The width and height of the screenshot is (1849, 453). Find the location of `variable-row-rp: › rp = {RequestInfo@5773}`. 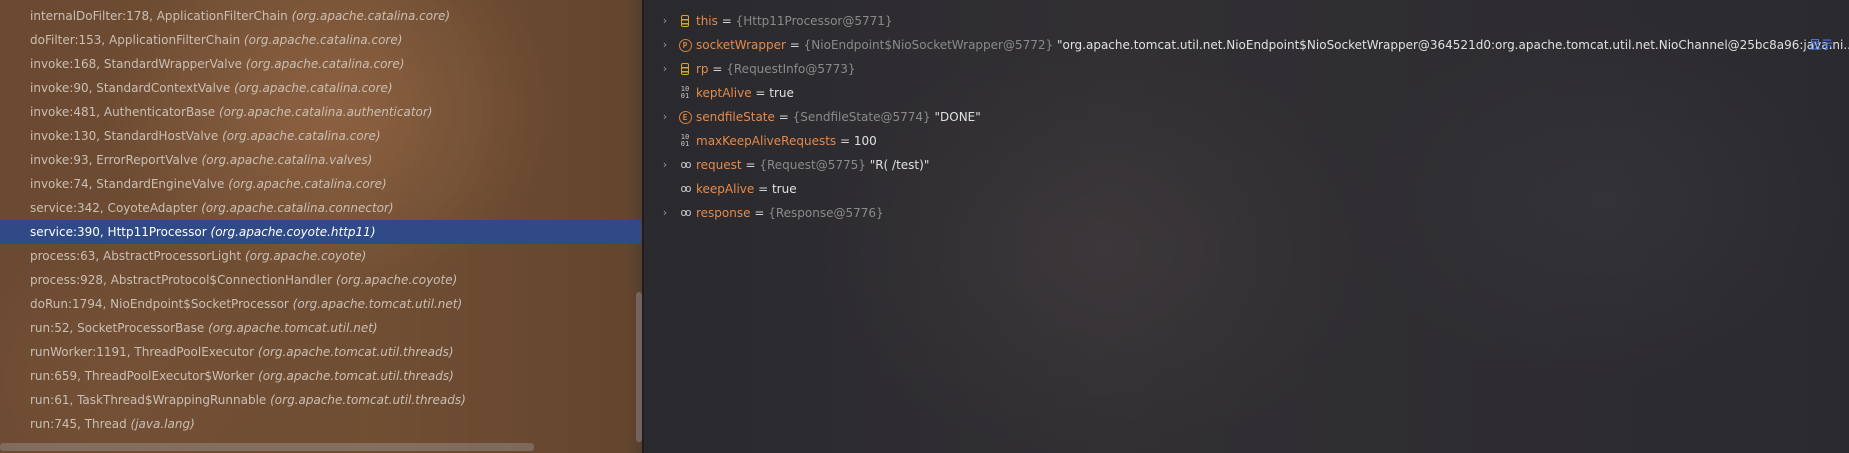

variable-row-rp: › rp = {RequestInfo@5773} is located at coordinates (1246, 69).